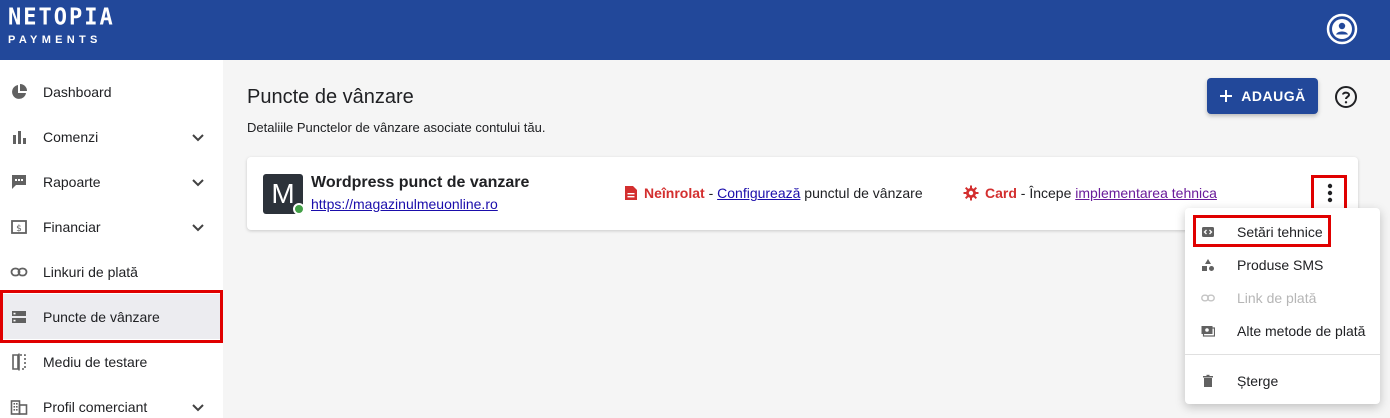  Describe the element at coordinates (111, 181) in the screenshot. I see `sidebar-item-rapoarte: Rapoarte` at that location.